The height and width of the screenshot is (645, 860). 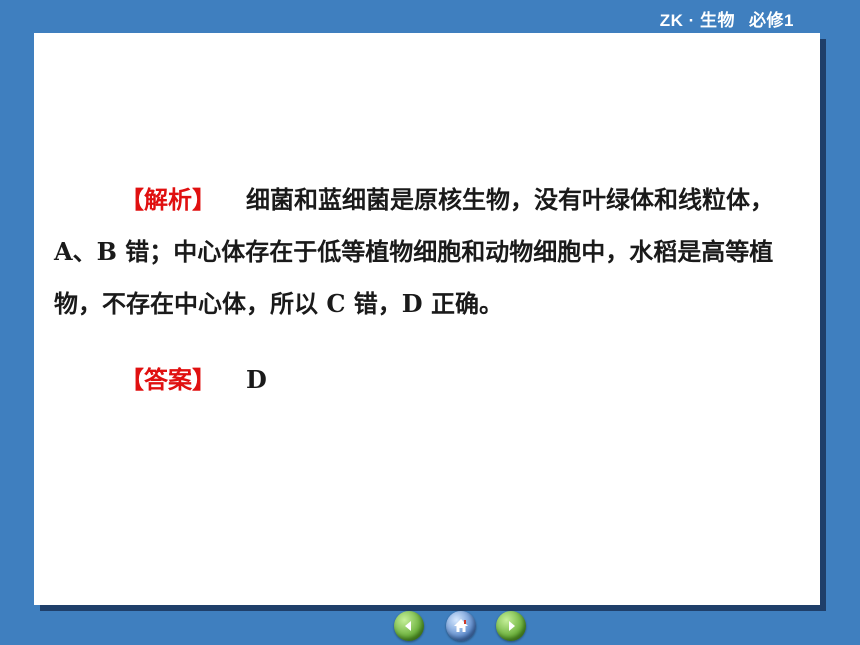 I want to click on header-title: ZK · 生物 必修1, so click(x=727, y=18).